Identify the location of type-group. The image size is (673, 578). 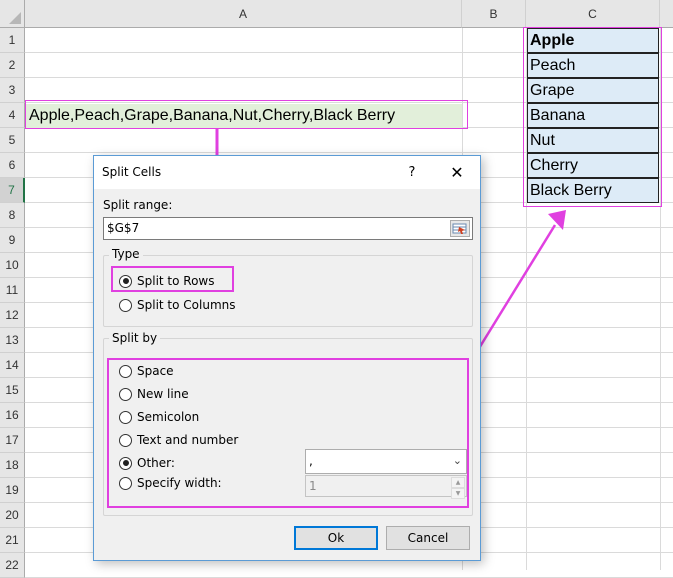
(288, 291).